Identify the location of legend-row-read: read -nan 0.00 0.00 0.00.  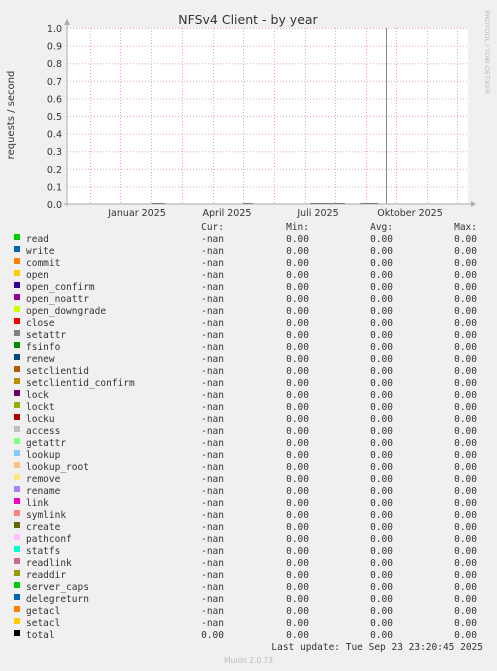
(248, 240).